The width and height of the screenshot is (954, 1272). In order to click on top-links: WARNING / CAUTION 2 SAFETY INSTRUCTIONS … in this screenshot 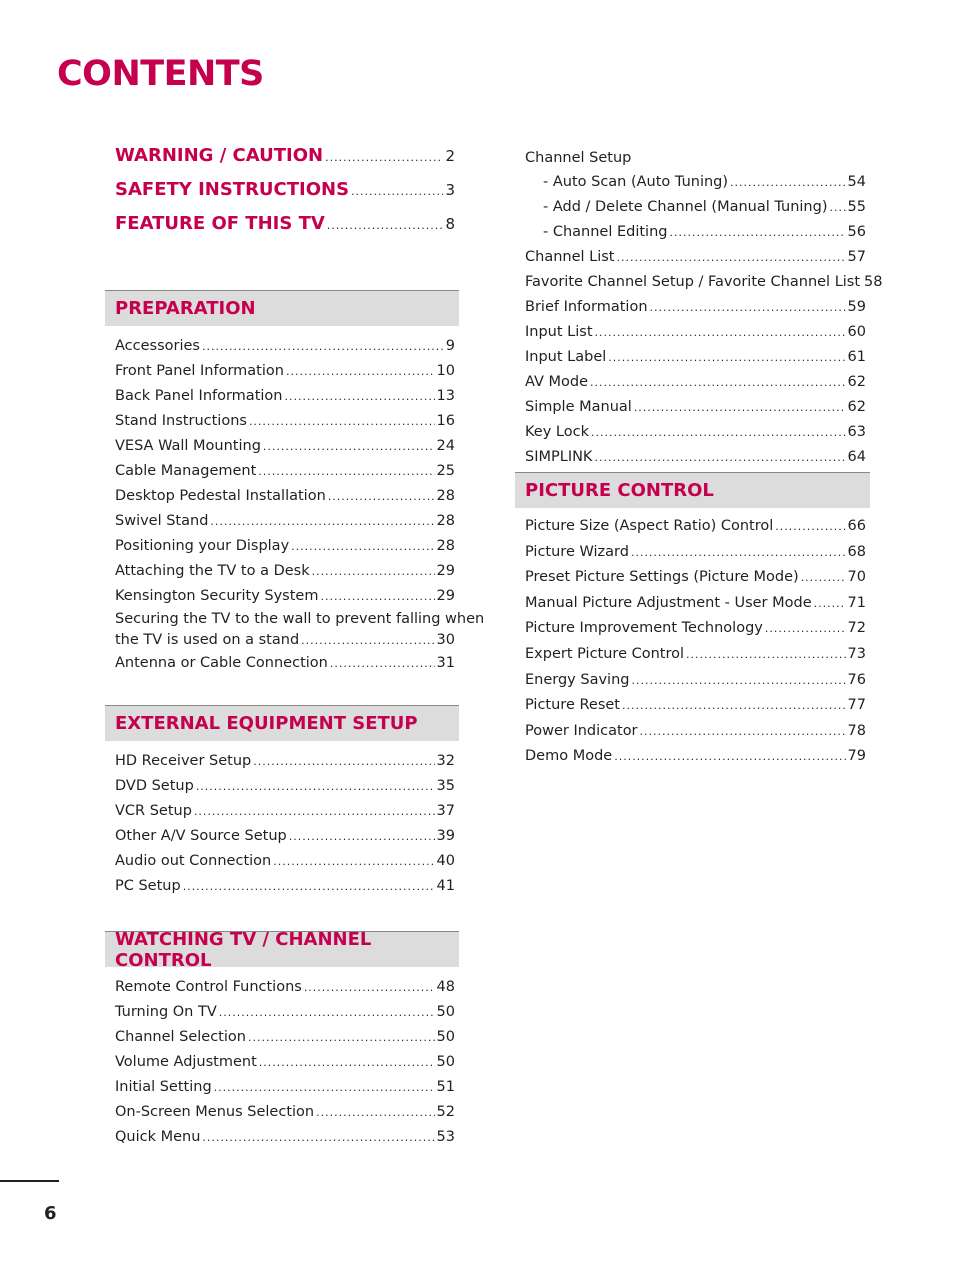, I will do `click(285, 196)`.